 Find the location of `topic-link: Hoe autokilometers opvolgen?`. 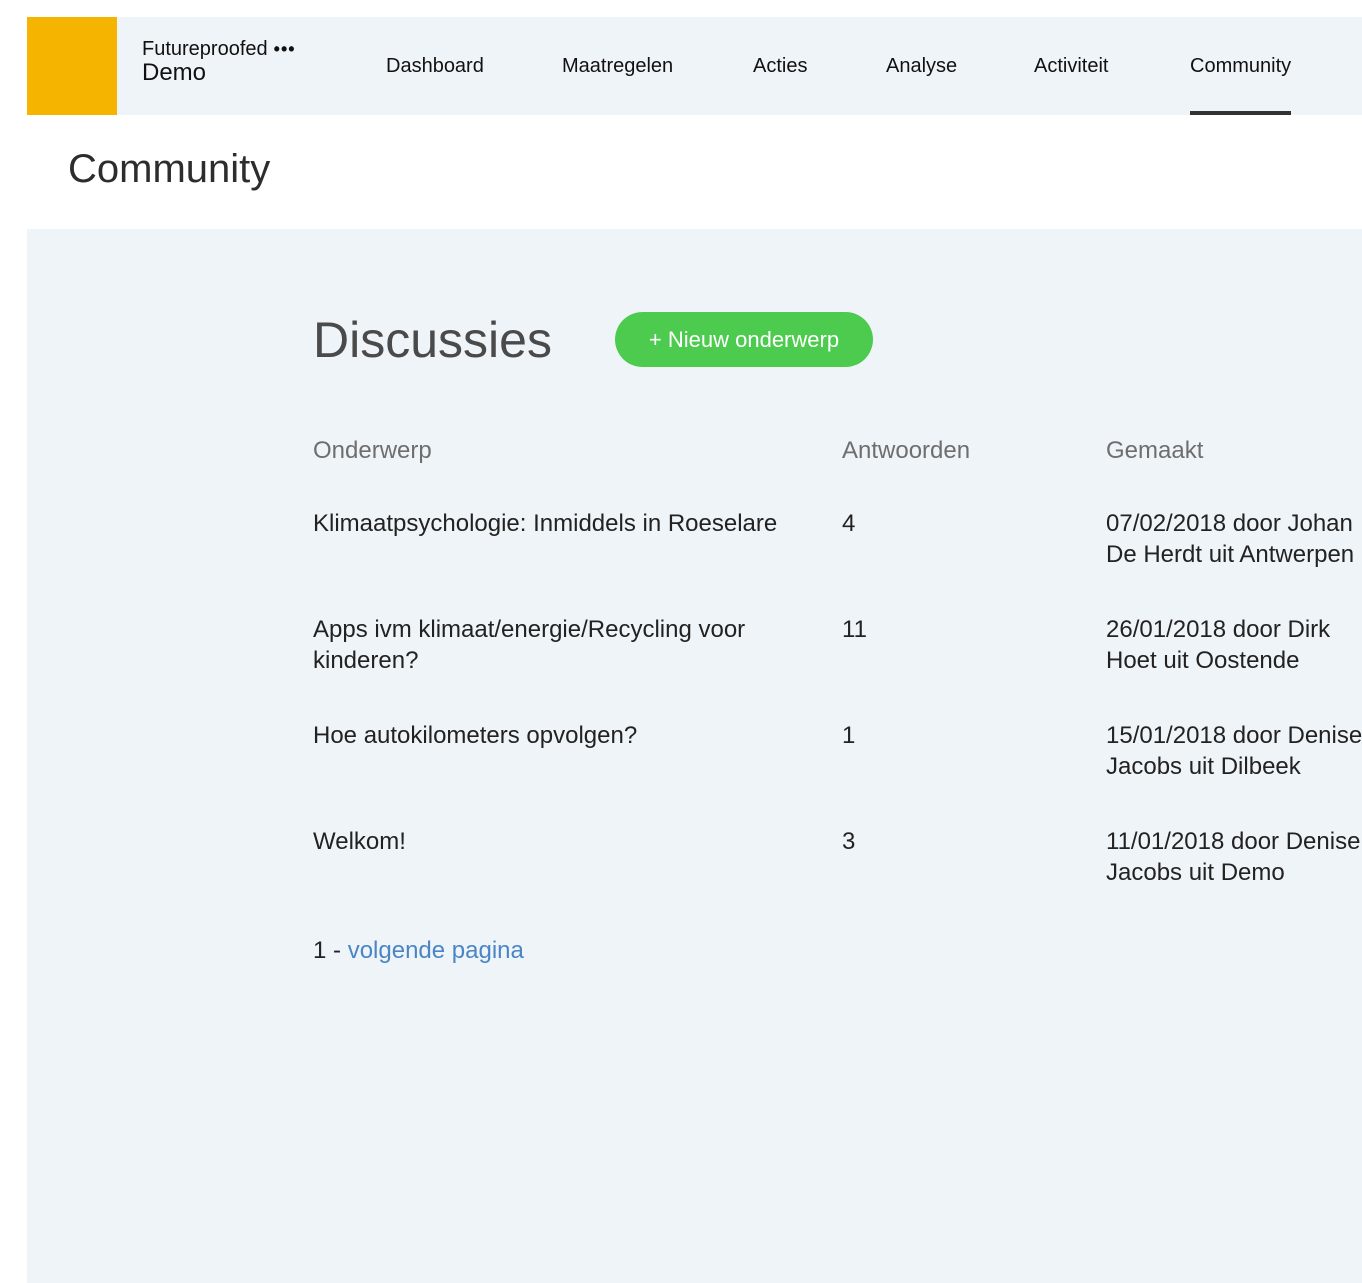

topic-link: Hoe autokilometers opvolgen? is located at coordinates (573, 735).